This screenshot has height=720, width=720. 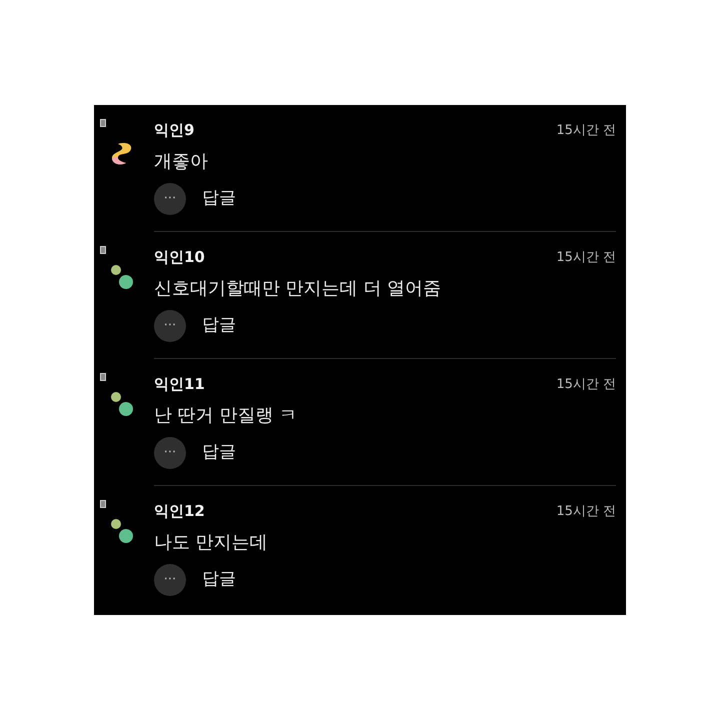 I want to click on comment-text: 나도 만지는데, so click(x=211, y=542).